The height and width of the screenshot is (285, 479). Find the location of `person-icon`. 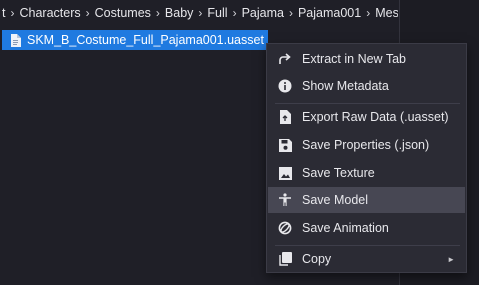

person-icon is located at coordinates (285, 200).